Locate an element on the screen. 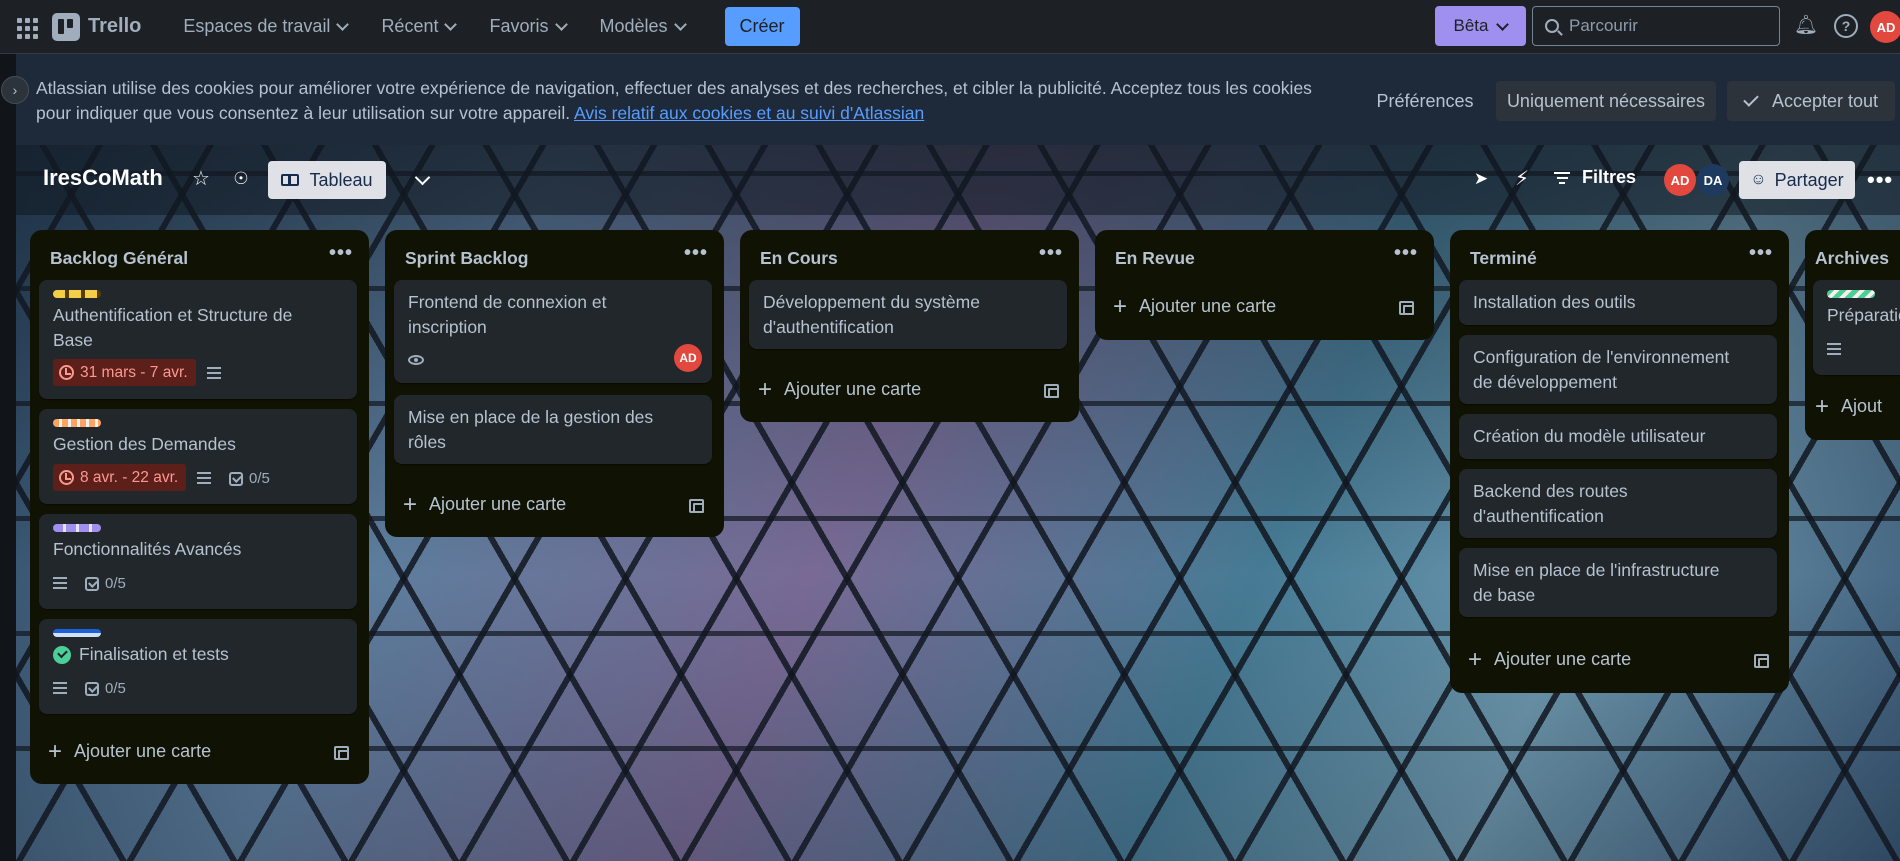 Image resolution: width=1900 pixels, height=861 pixels. nav-recent-button: Récent is located at coordinates (418, 26).